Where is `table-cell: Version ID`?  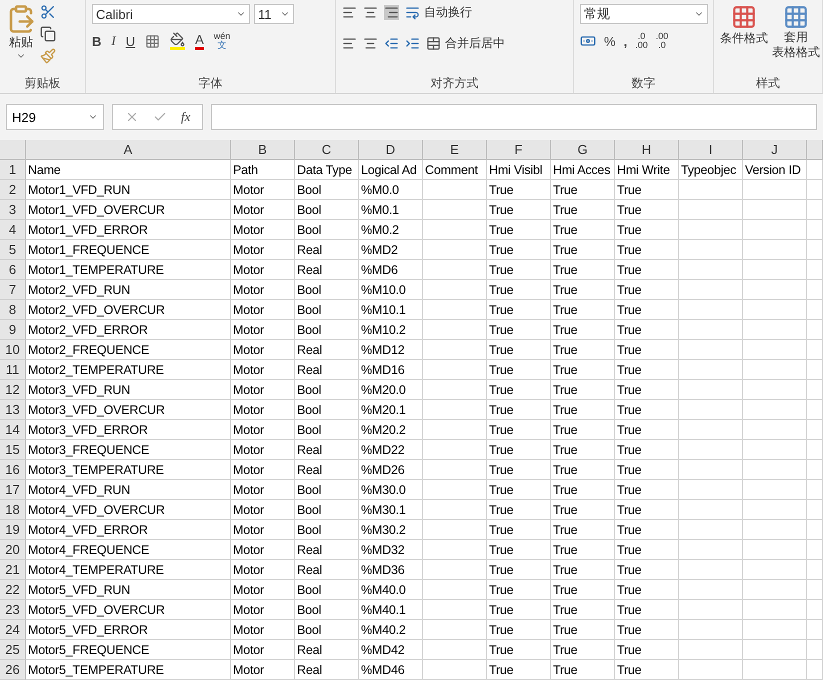
table-cell: Version ID is located at coordinates (775, 170).